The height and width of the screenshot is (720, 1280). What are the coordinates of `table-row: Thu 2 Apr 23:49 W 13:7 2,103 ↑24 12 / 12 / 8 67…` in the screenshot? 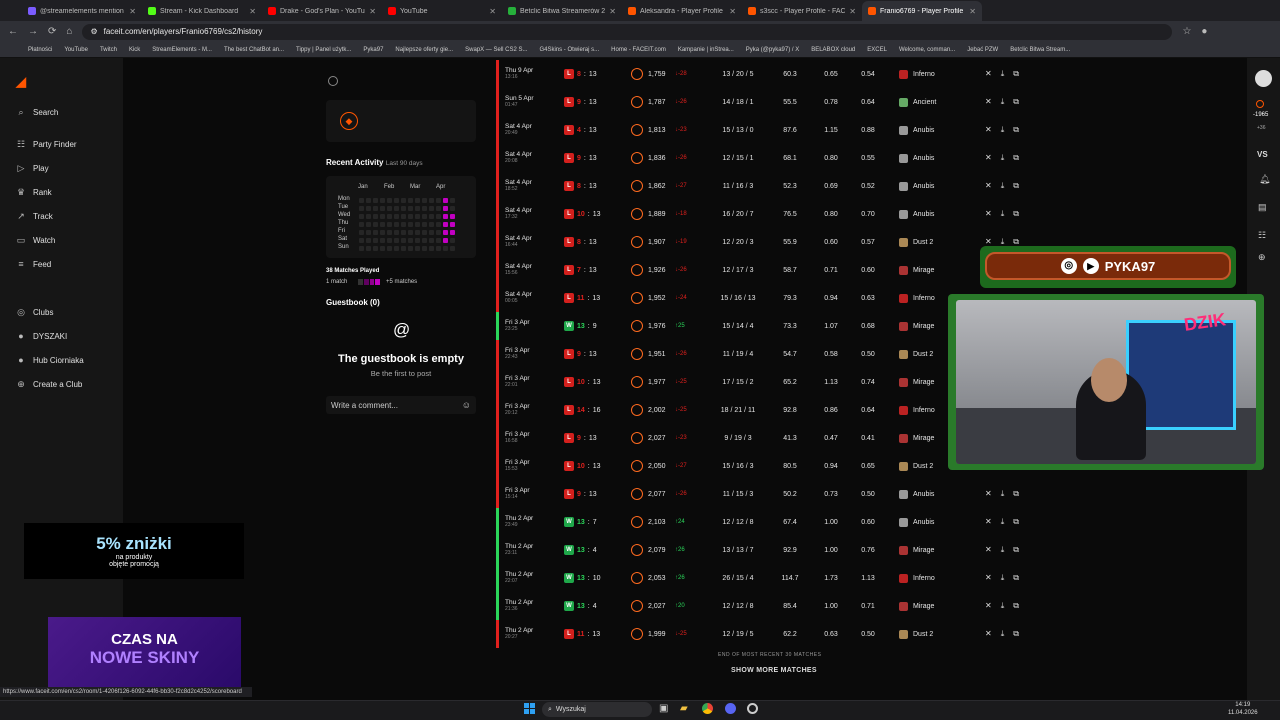 It's located at (769, 522).